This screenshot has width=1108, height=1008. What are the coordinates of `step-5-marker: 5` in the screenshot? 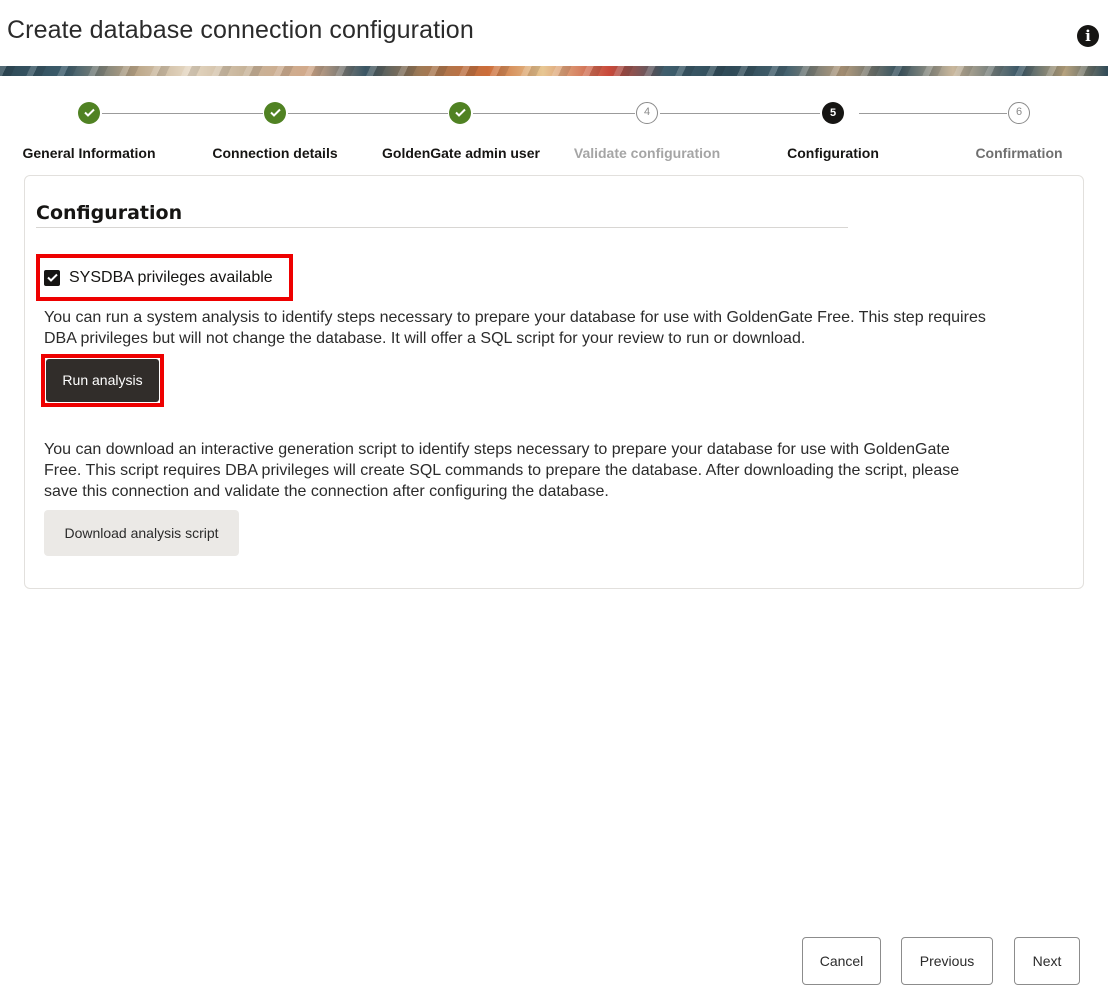 It's located at (833, 113).